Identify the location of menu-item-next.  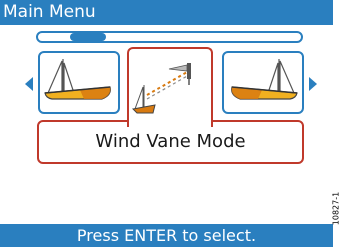
(263, 82).